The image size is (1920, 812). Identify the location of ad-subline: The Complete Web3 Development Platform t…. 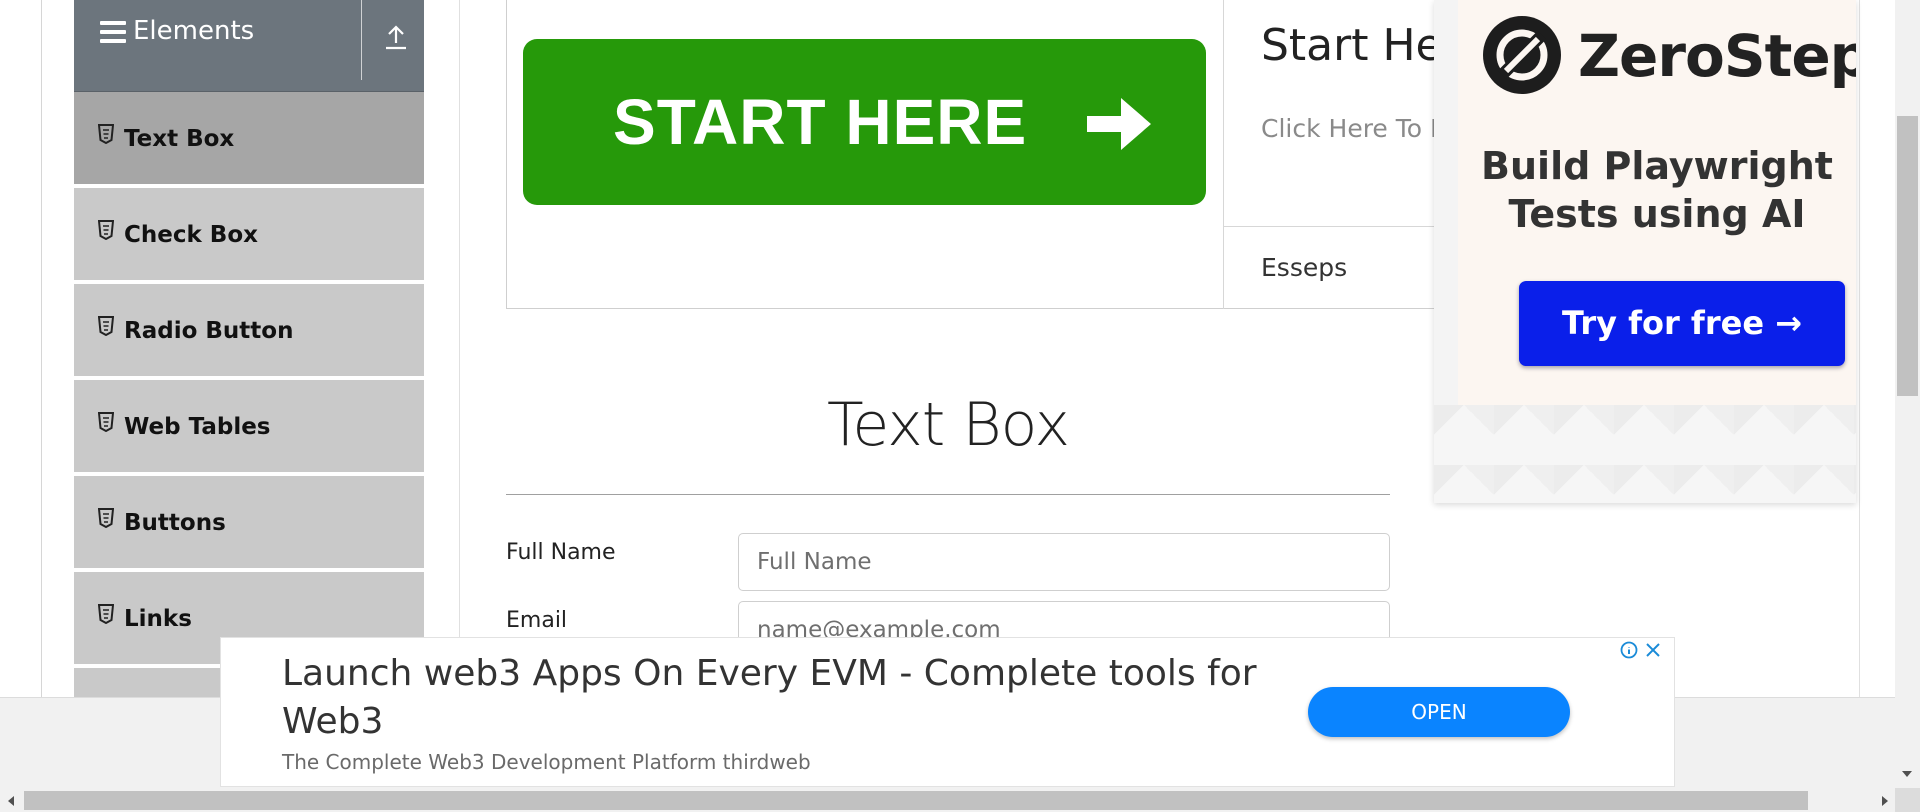
(546, 762).